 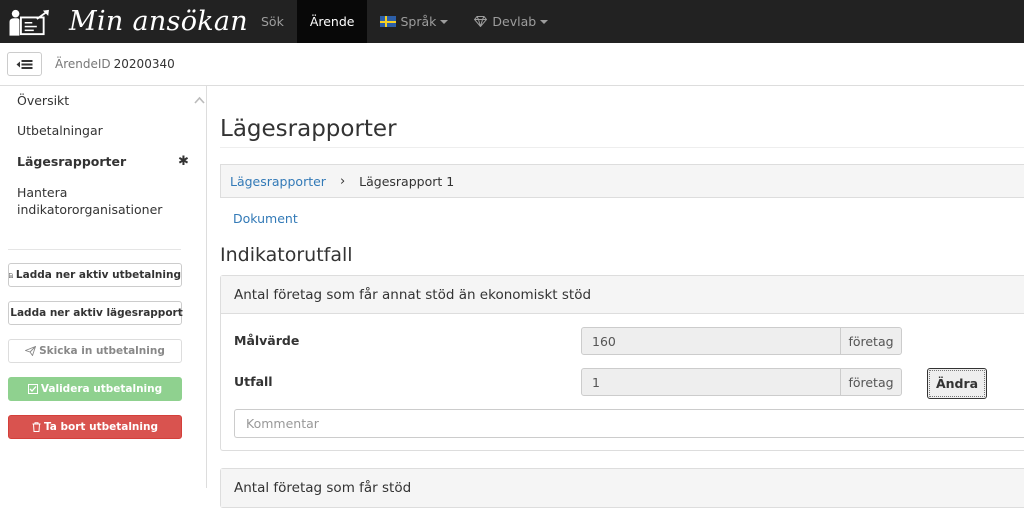 I want to click on case-id-label: ÄrendeID, so click(x=83, y=64).